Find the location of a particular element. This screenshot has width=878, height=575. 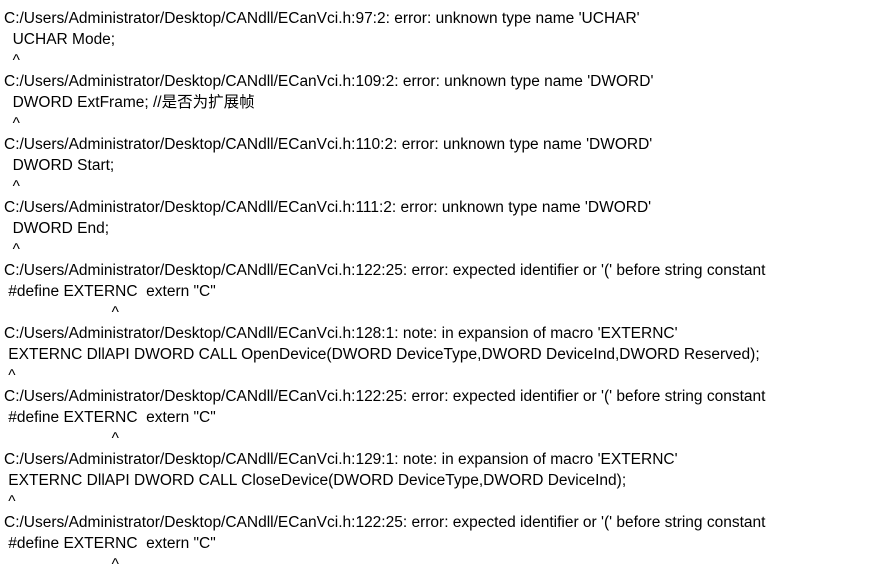

output-line: DWORD End; is located at coordinates (57, 228).